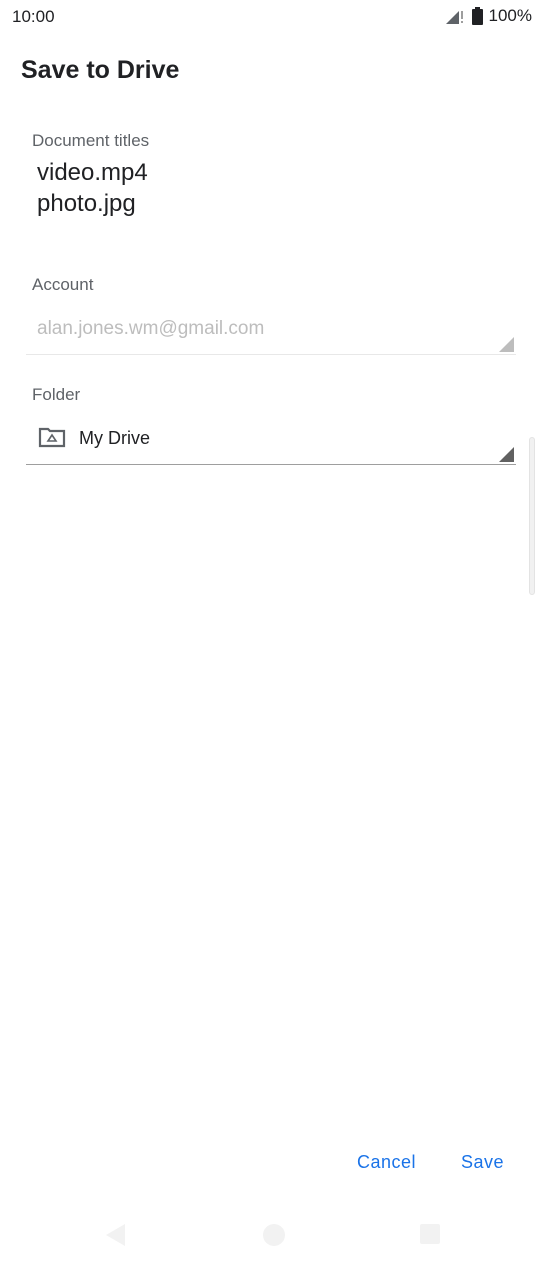 Image resolution: width=541 pixels, height=1264 pixels. Describe the element at coordinates (532, 516) in the screenshot. I see `scrollbar` at that location.